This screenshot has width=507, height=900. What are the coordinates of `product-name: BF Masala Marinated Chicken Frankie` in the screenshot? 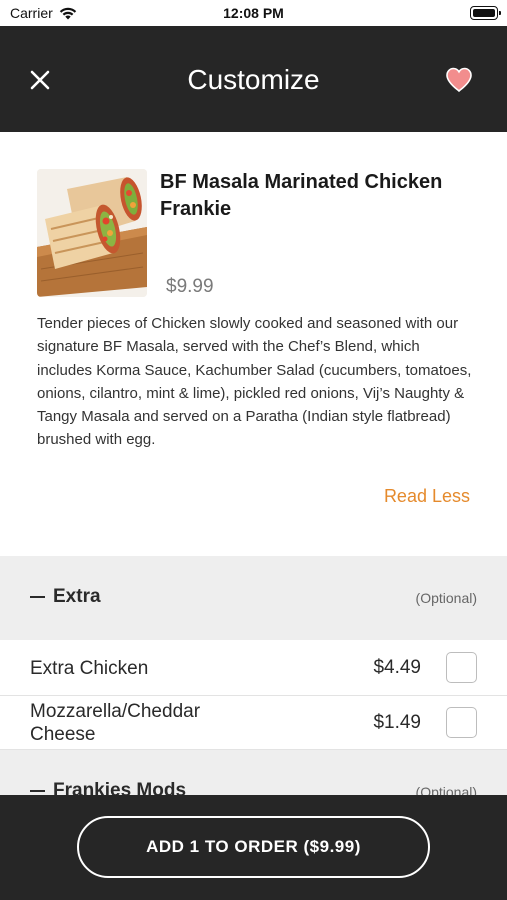 It's located at (301, 195).